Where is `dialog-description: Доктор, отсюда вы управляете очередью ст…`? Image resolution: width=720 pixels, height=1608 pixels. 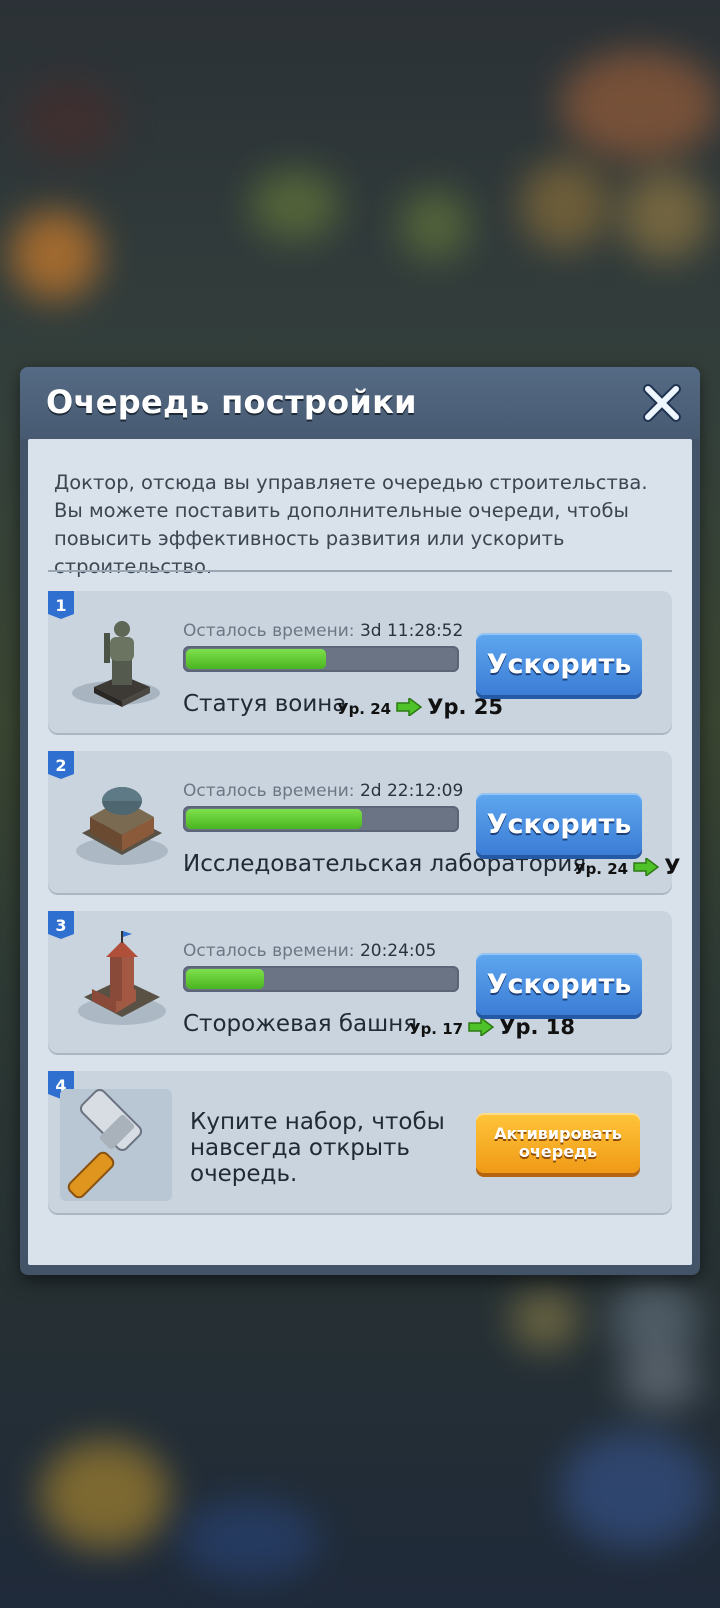 dialog-description: Доктор, отсюда вы управляете очередью ст… is located at coordinates (351, 524).